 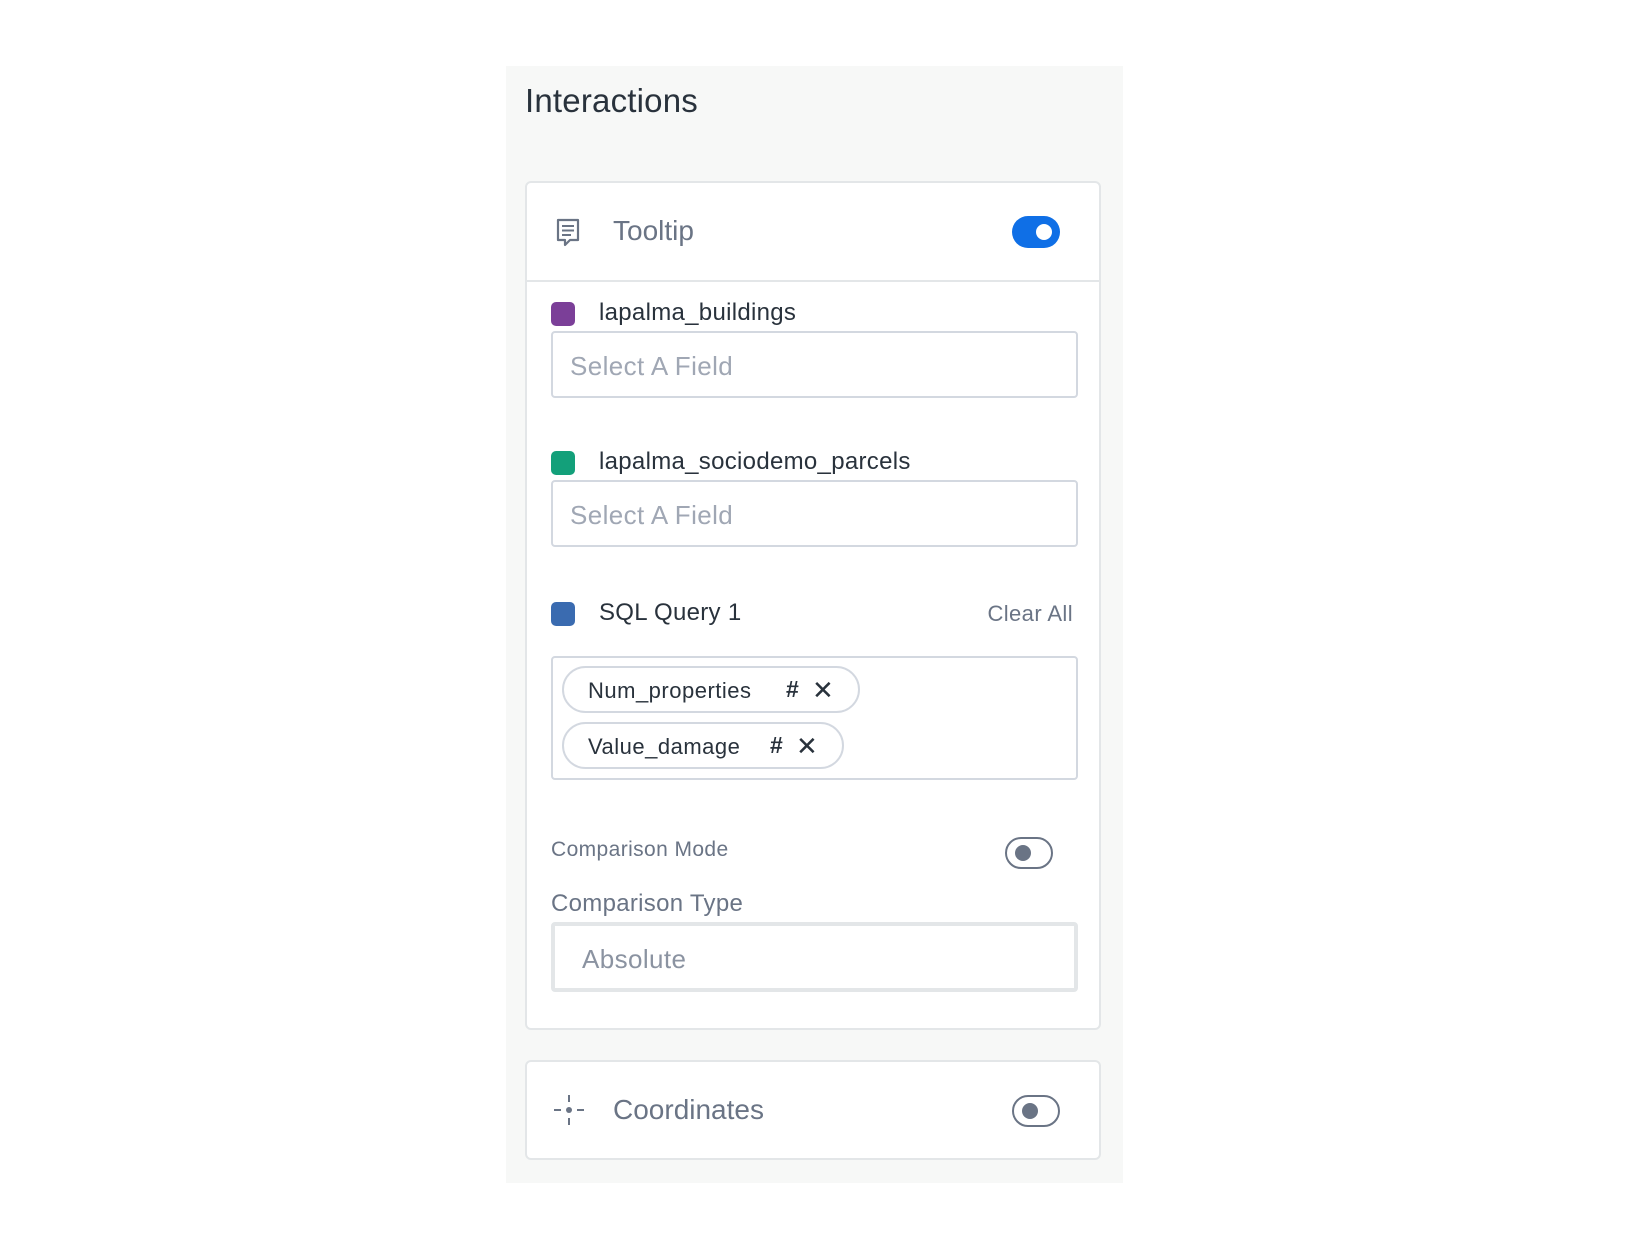 I want to click on coordinates-header: Coordinates, so click(x=813, y=1111).